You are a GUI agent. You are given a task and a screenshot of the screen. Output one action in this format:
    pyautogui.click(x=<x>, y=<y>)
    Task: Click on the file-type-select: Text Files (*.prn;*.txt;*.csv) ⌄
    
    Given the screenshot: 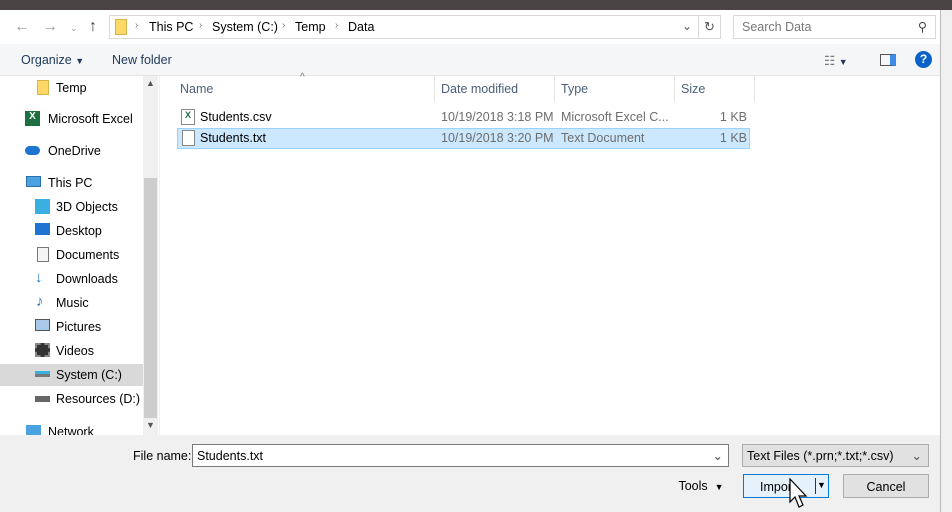 What is the action you would take?
    pyautogui.click(x=835, y=455)
    